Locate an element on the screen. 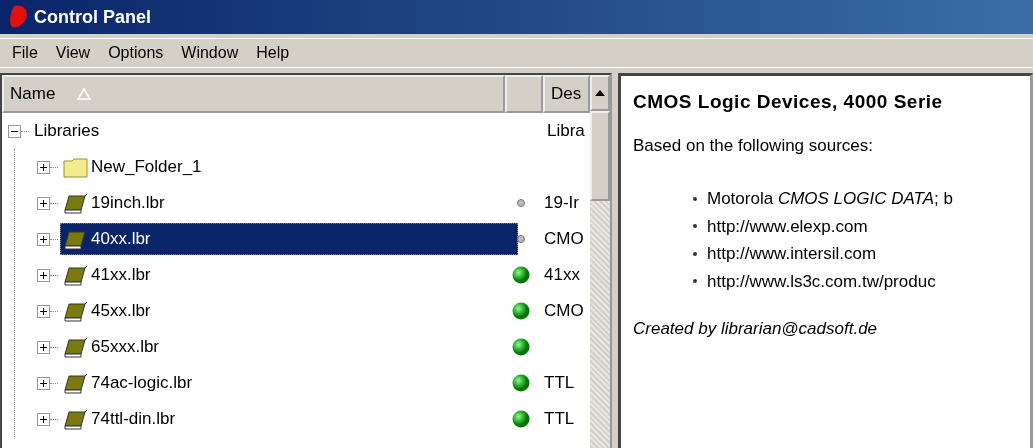 This screenshot has height=448, width=1033. menu-item: View is located at coordinates (73, 53).